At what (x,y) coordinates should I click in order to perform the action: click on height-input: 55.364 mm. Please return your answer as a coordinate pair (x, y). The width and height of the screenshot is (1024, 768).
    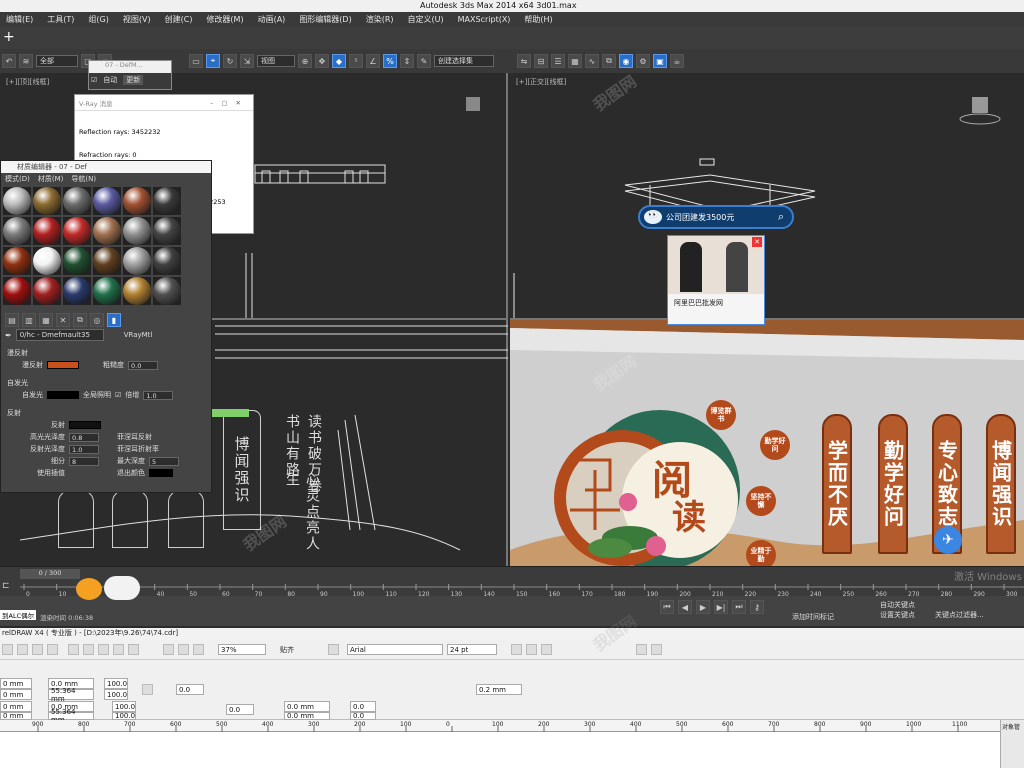
    Looking at the image, I should click on (71, 695).